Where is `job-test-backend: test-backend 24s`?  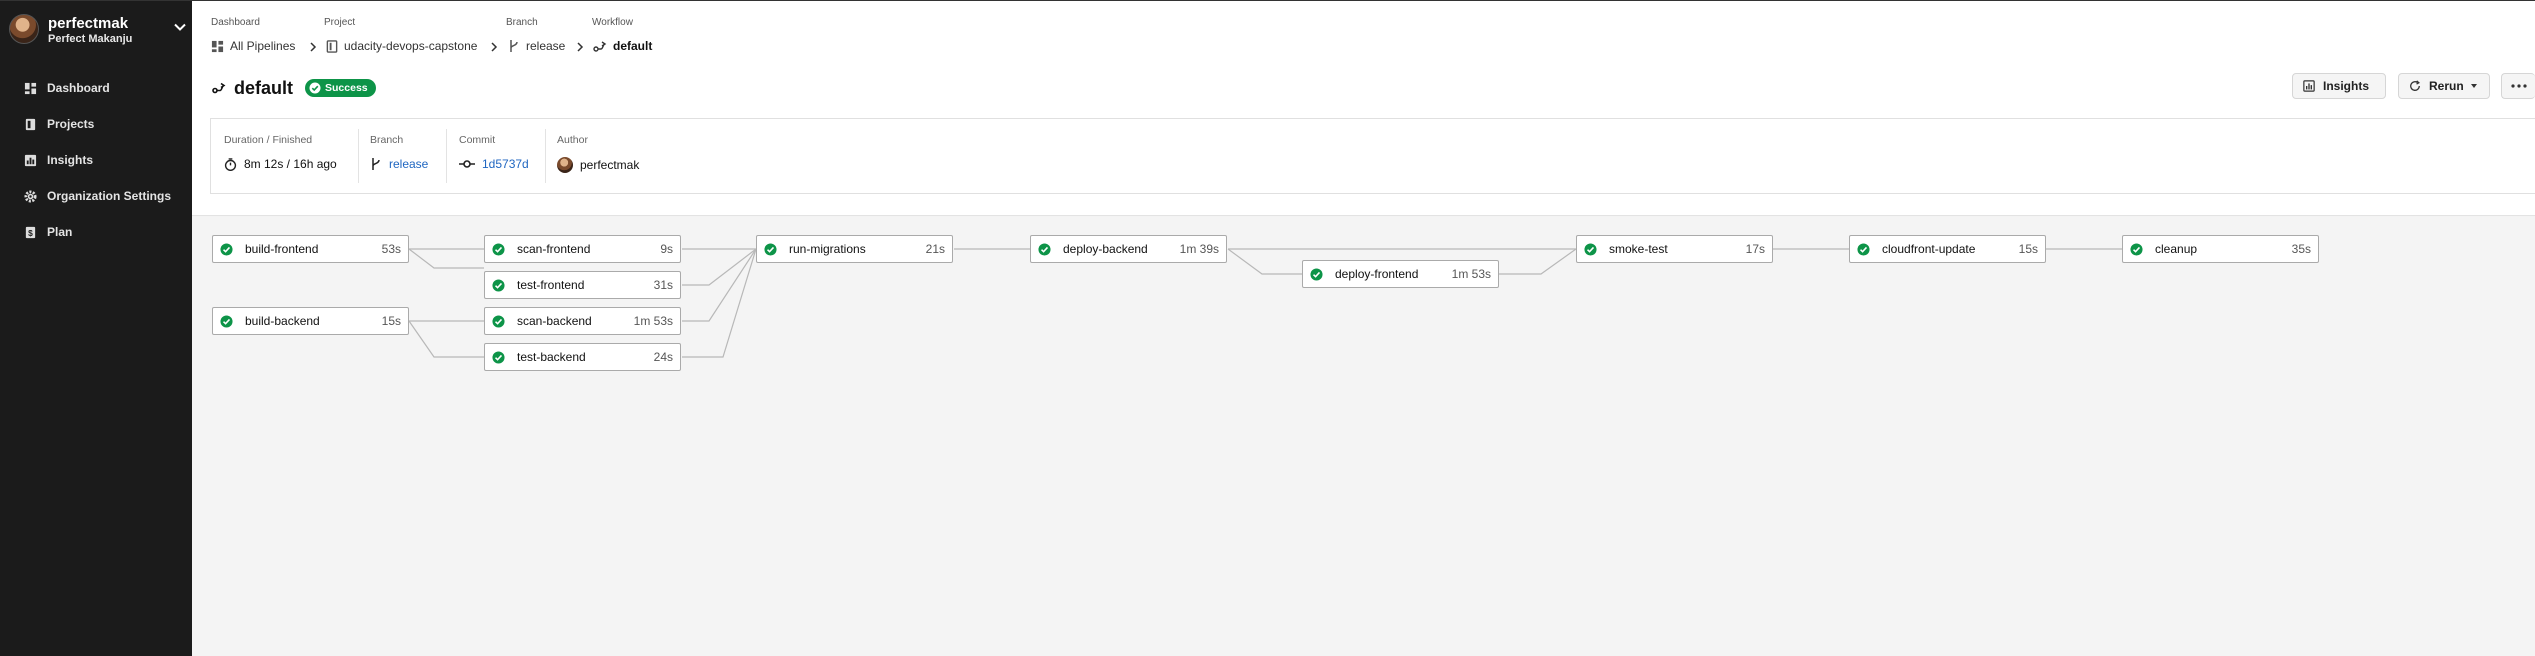 job-test-backend: test-backend 24s is located at coordinates (582, 357).